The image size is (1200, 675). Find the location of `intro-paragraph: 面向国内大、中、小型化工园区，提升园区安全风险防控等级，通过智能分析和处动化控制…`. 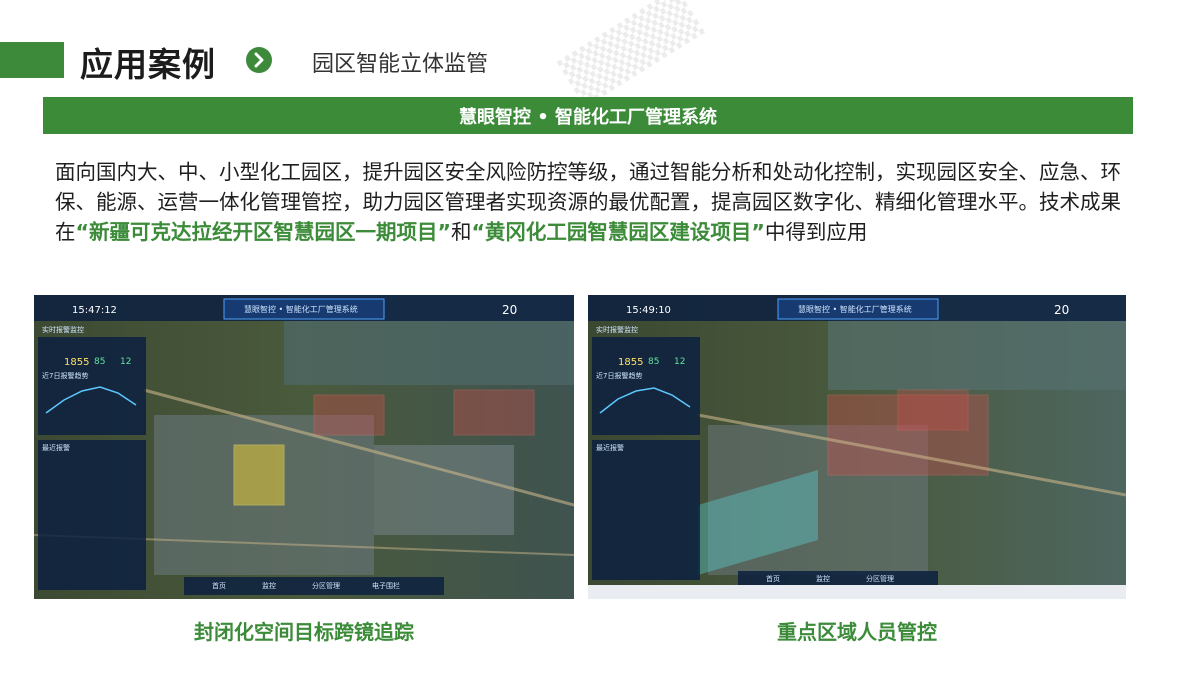

intro-paragraph: 面向国内大、中、小型化工园区，提升园区安全风险防控等级，通过智能分析和处动化控制… is located at coordinates (590, 202).